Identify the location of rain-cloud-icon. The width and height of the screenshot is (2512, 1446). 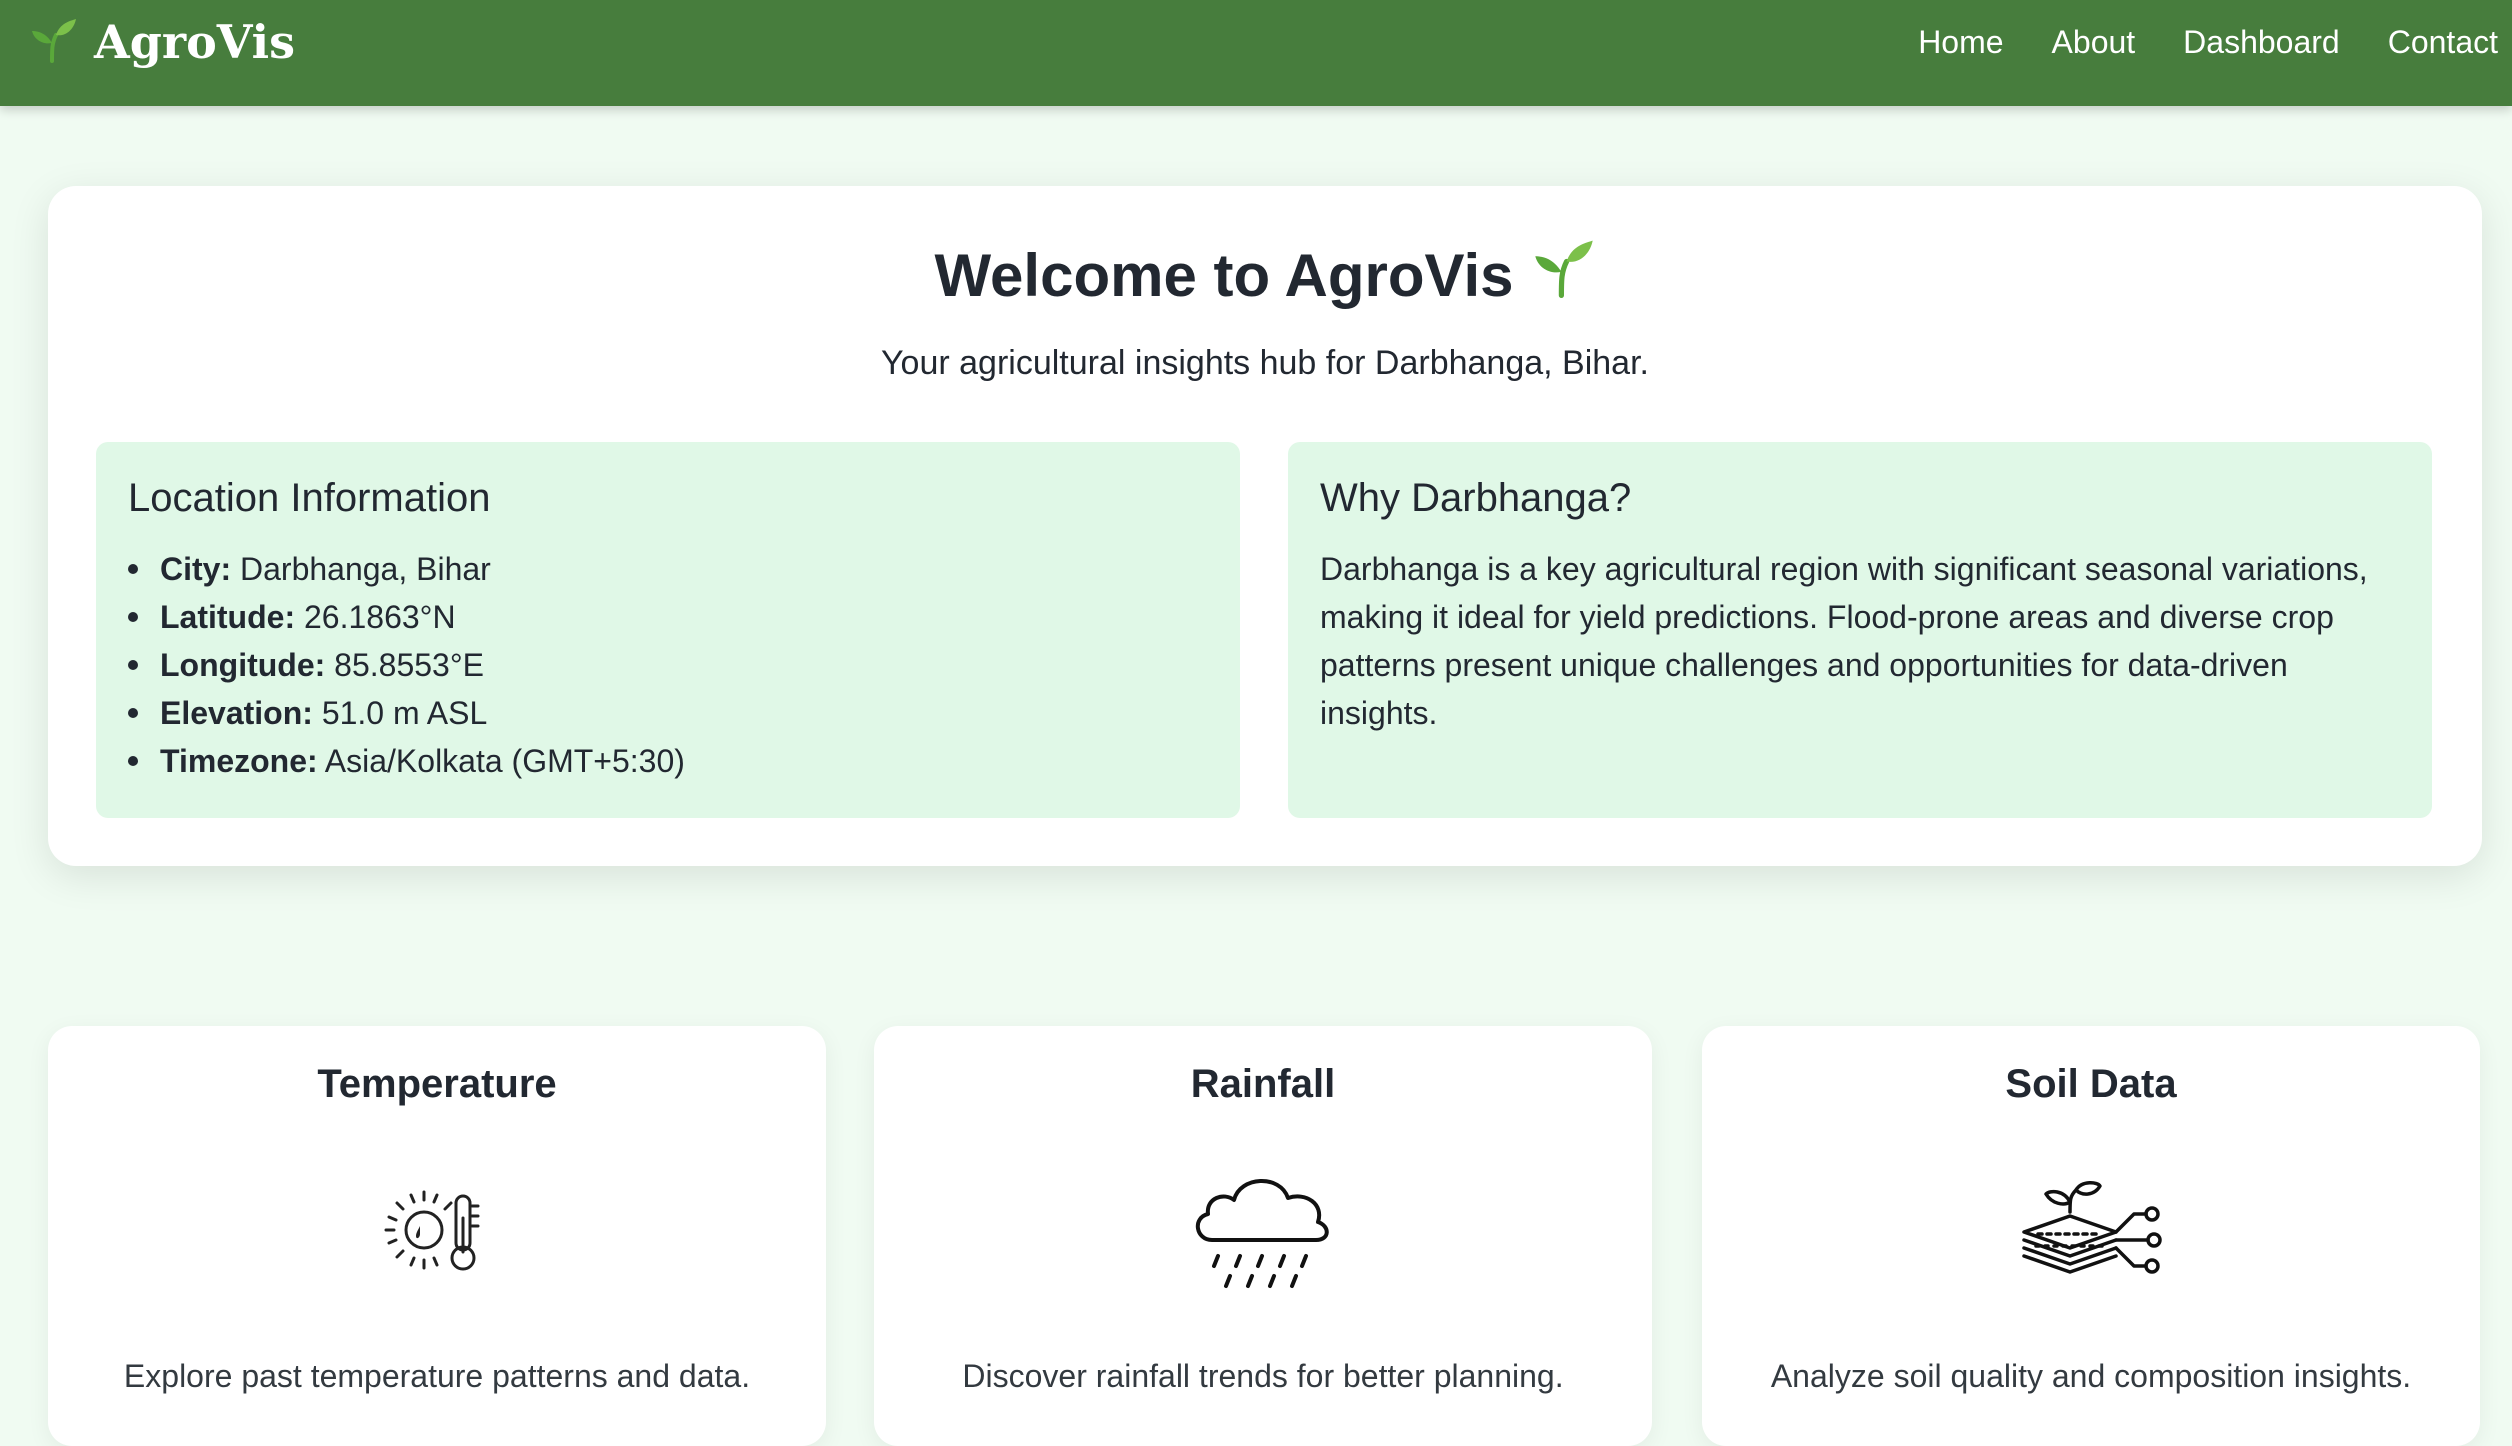
(1263, 1233).